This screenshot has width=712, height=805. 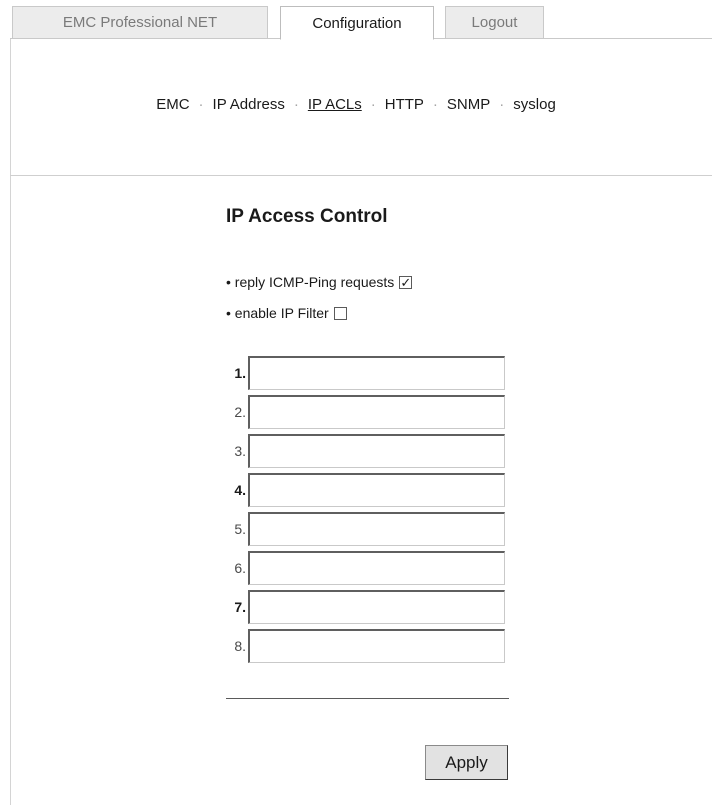 I want to click on subnav-link-ip-address: IP Address, so click(x=249, y=104).